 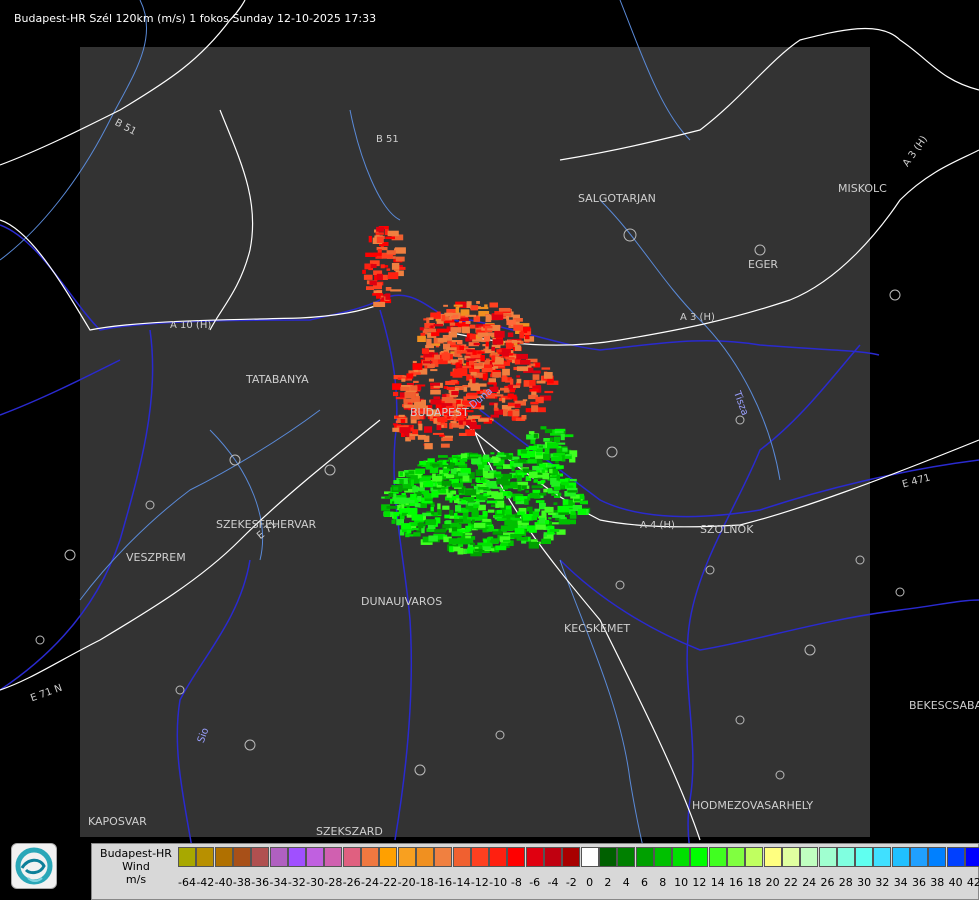 I want to click on road-label-a10: A 10 (H), so click(x=191, y=325).